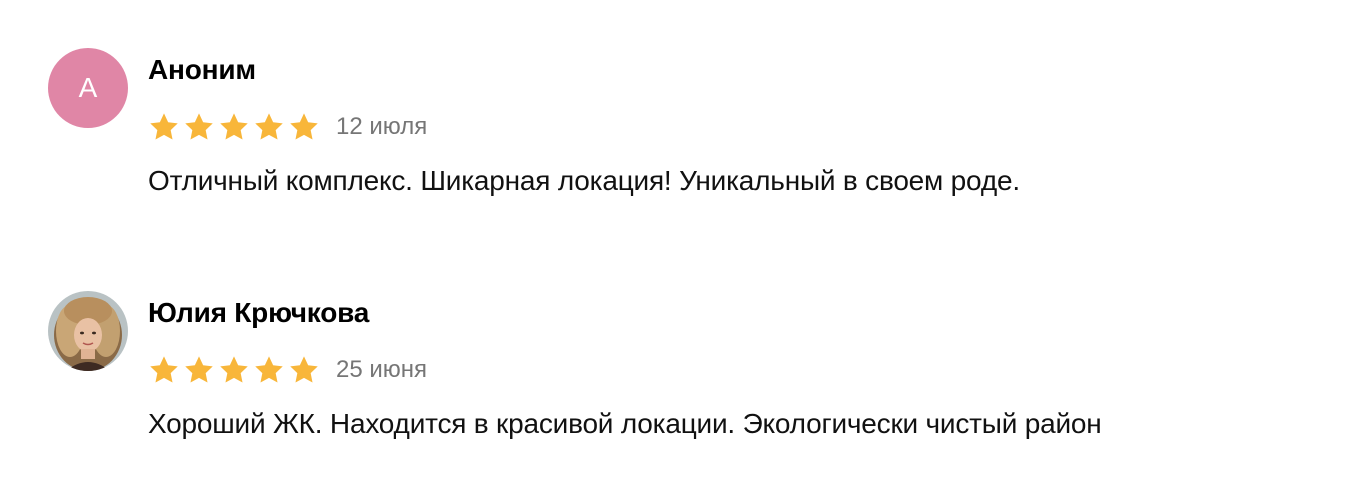 This screenshot has height=500, width=1352. What do you see at coordinates (202, 70) in the screenshot?
I see `review-author: Аноним` at bounding box center [202, 70].